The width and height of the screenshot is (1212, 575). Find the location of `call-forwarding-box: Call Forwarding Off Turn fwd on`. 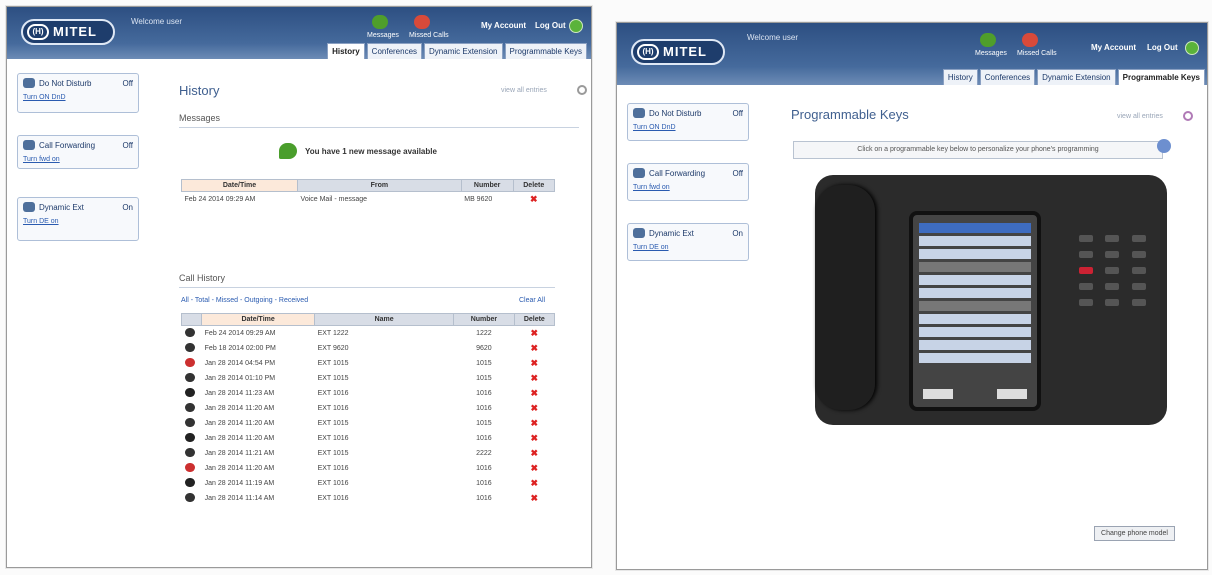

call-forwarding-box: Call Forwarding Off Turn fwd on is located at coordinates (78, 152).